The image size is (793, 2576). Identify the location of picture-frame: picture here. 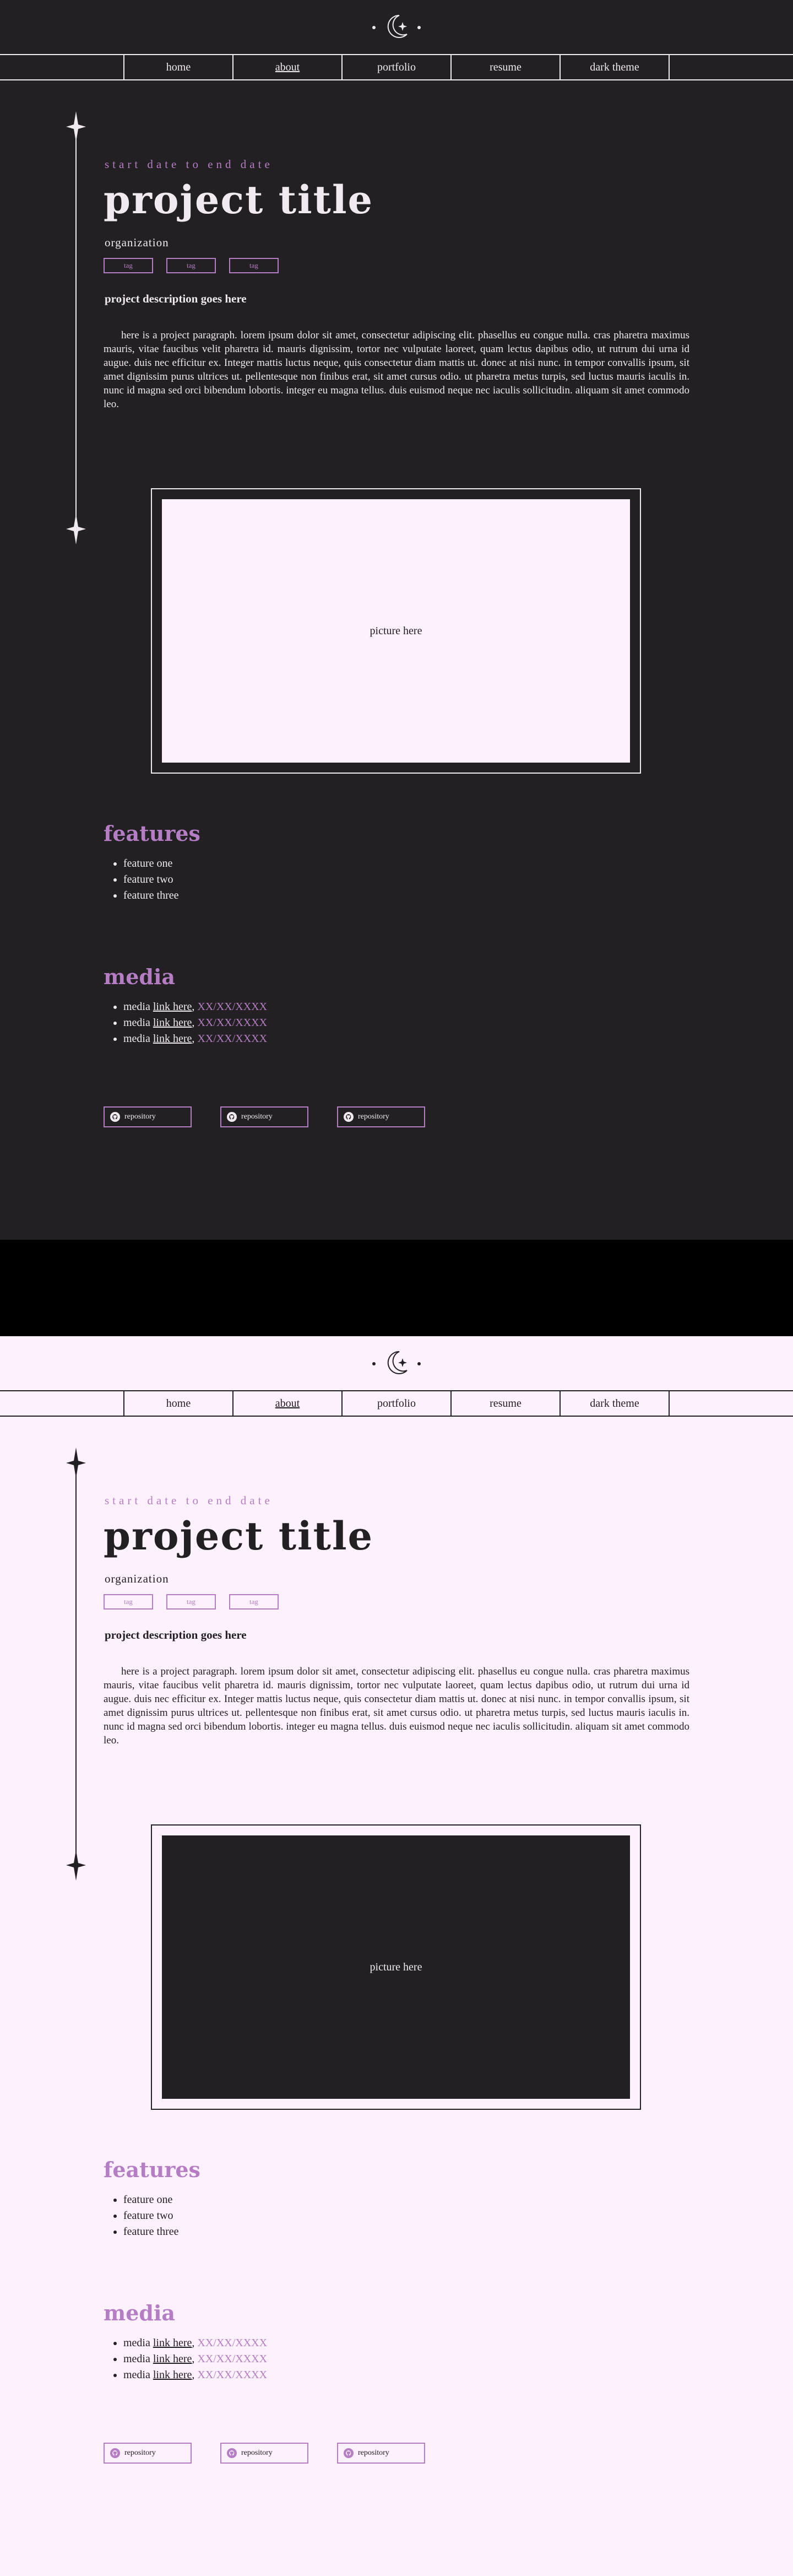
(396, 1967).